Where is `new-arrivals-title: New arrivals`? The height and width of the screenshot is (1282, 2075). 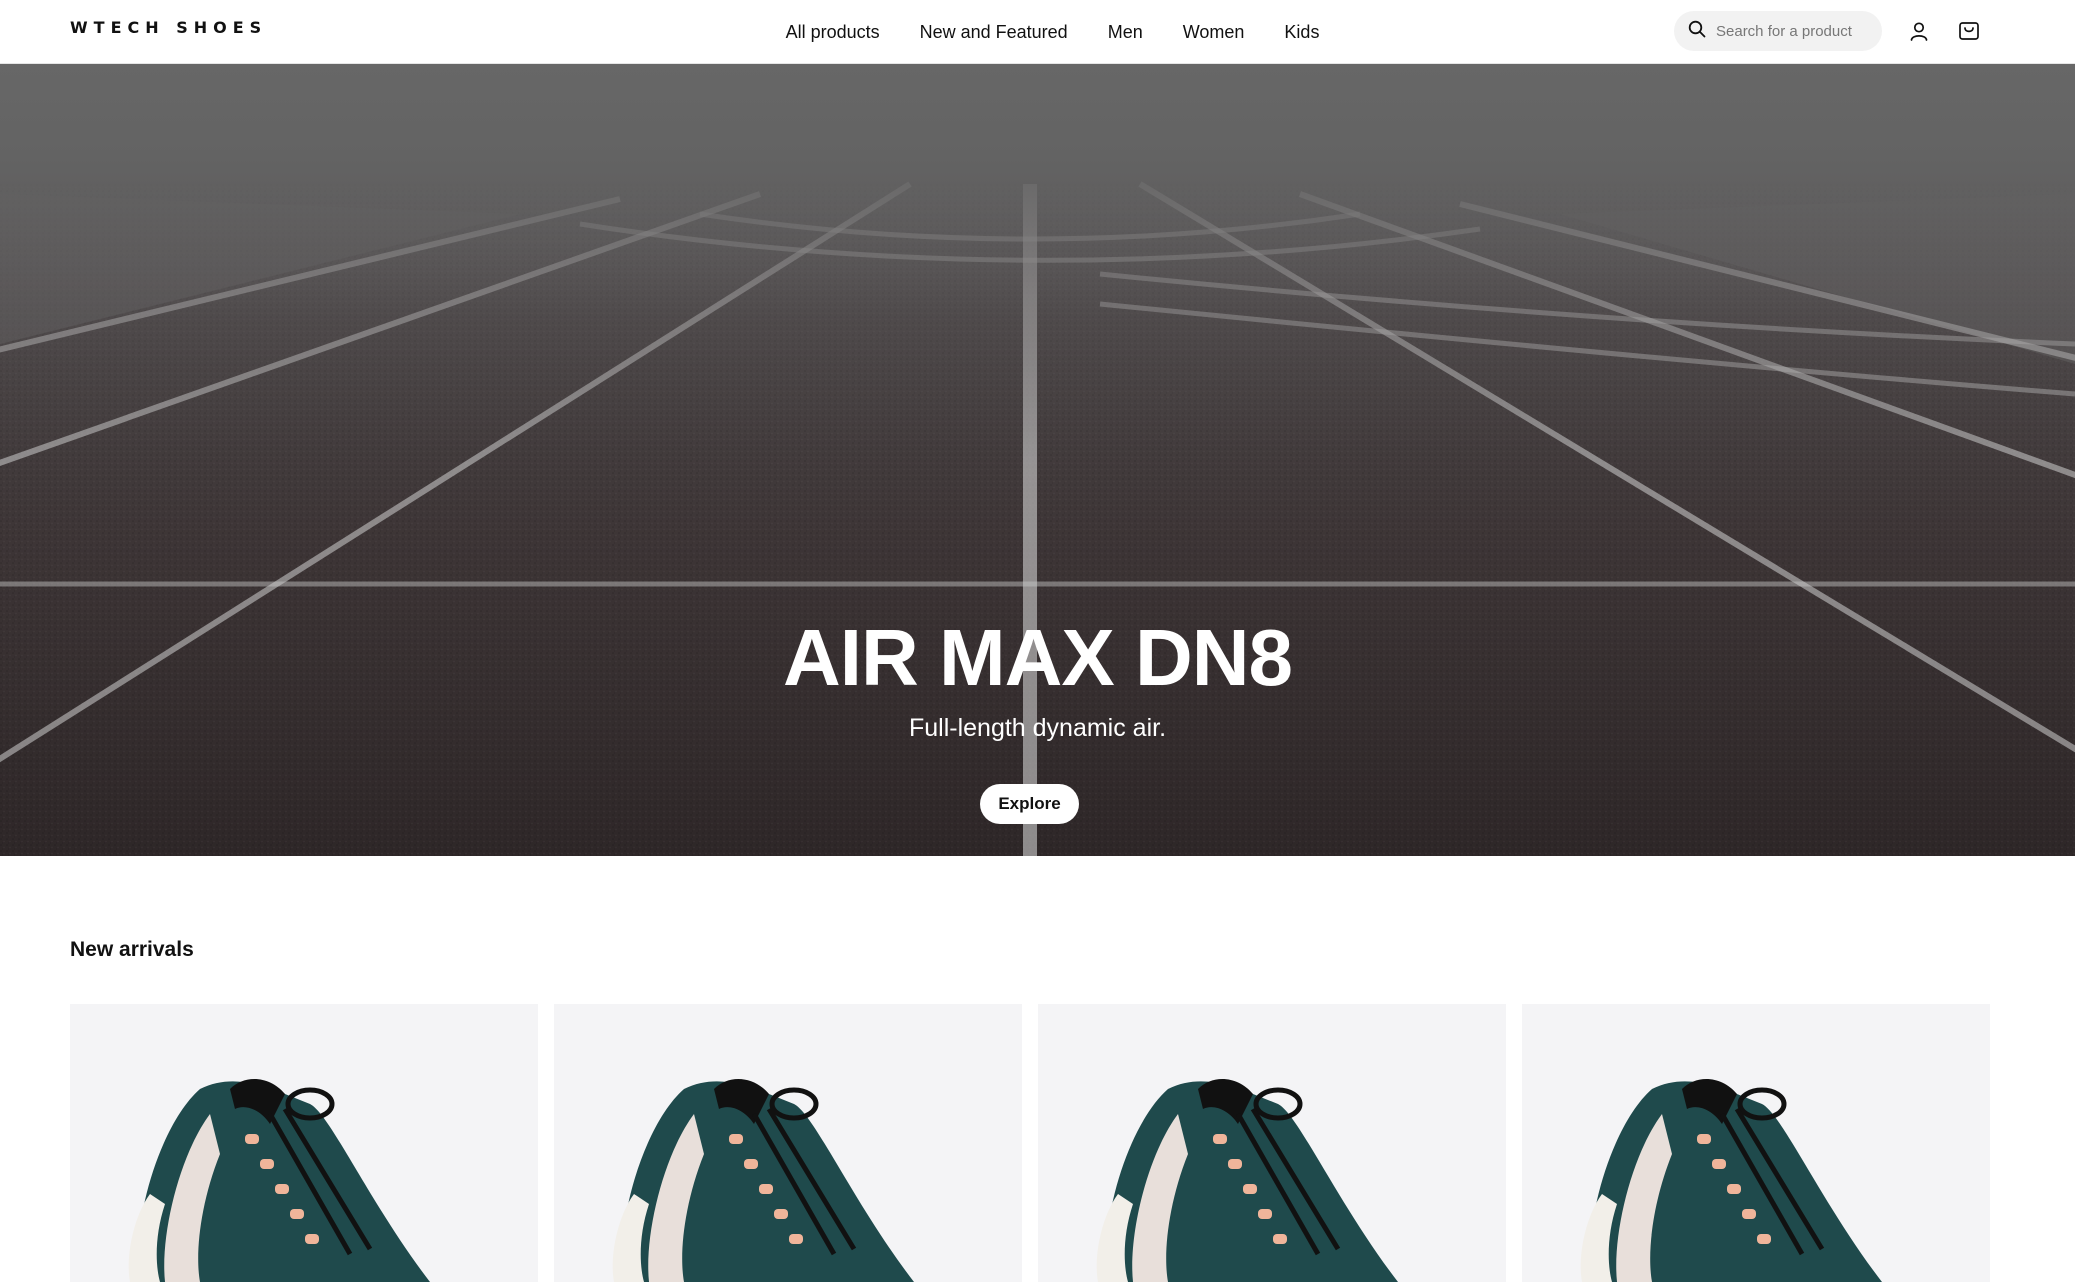
new-arrivals-title: New arrivals is located at coordinates (132, 949).